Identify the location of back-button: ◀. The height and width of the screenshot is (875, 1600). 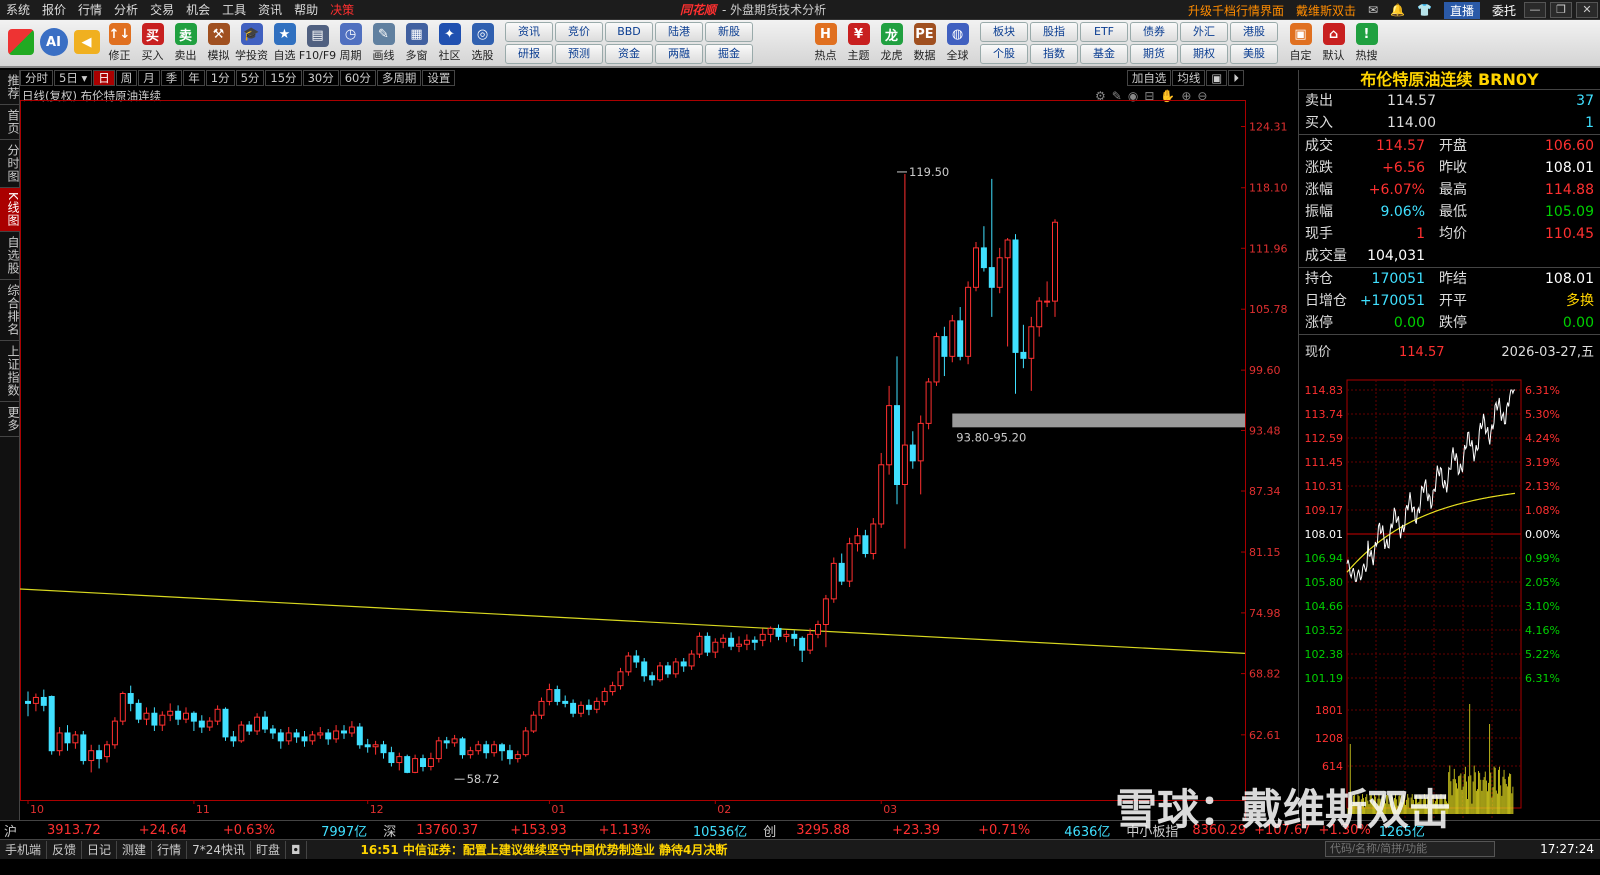
(86, 43).